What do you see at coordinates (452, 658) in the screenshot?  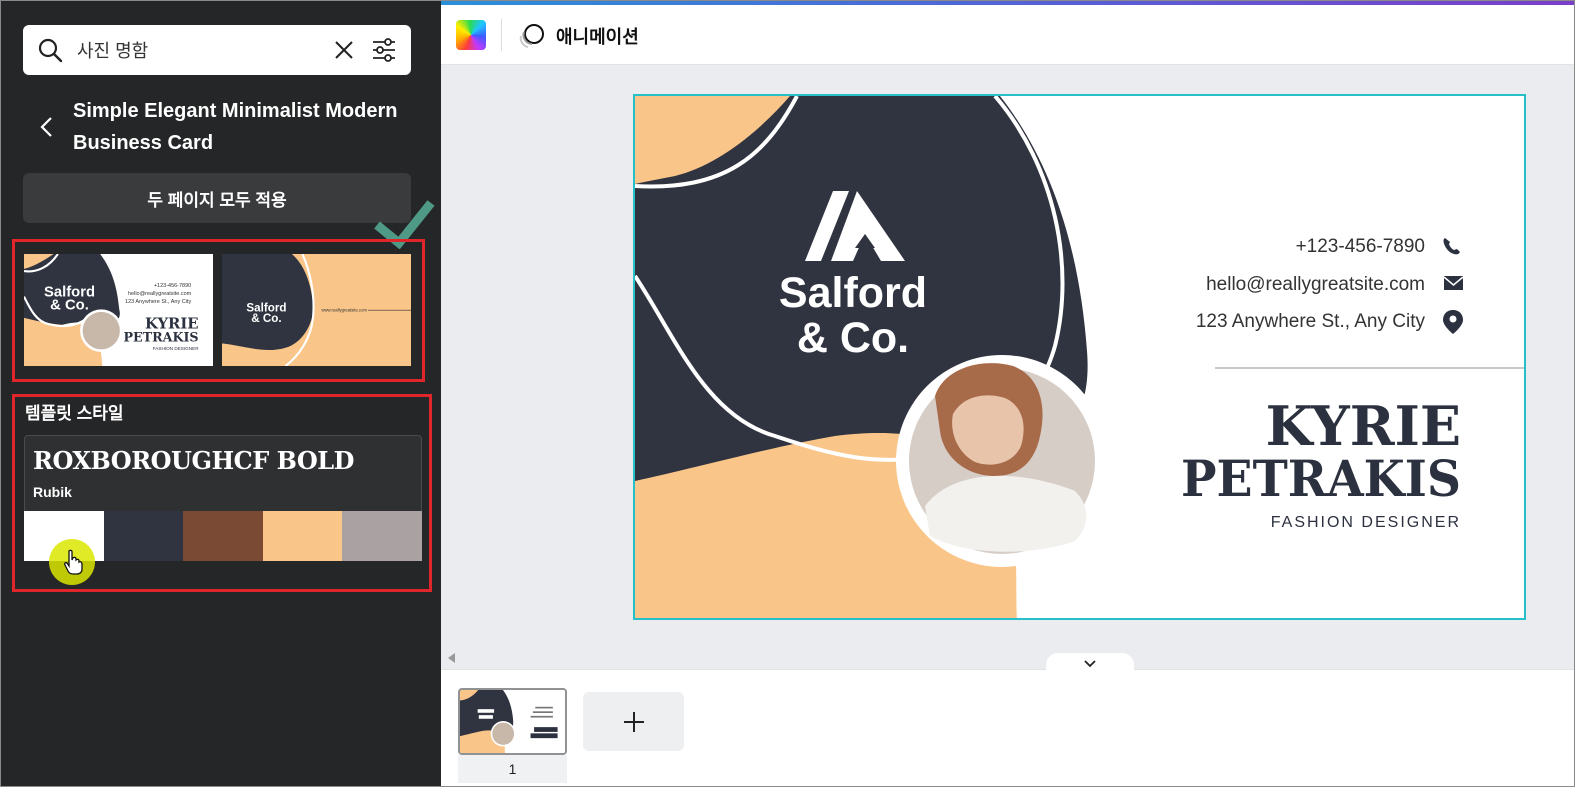 I see `scroll-left-arrow-icon` at bounding box center [452, 658].